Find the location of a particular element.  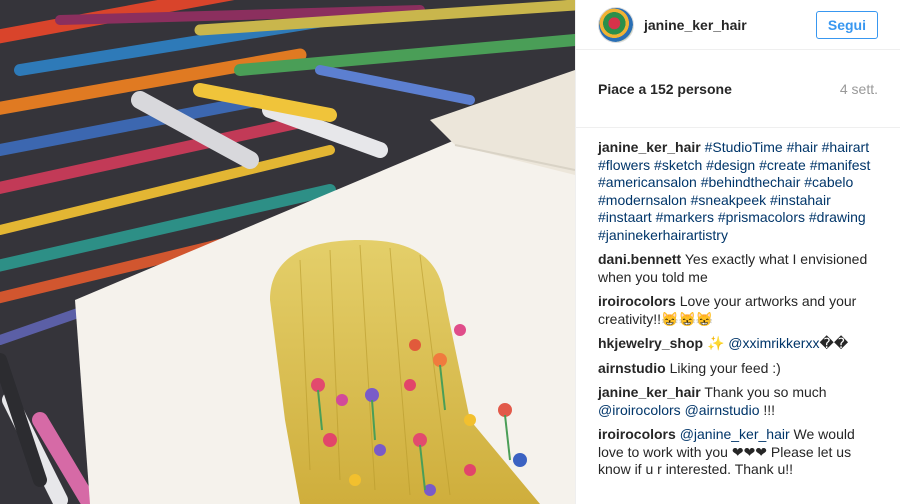

mention-link: @xximrikkerxx is located at coordinates (773, 343).